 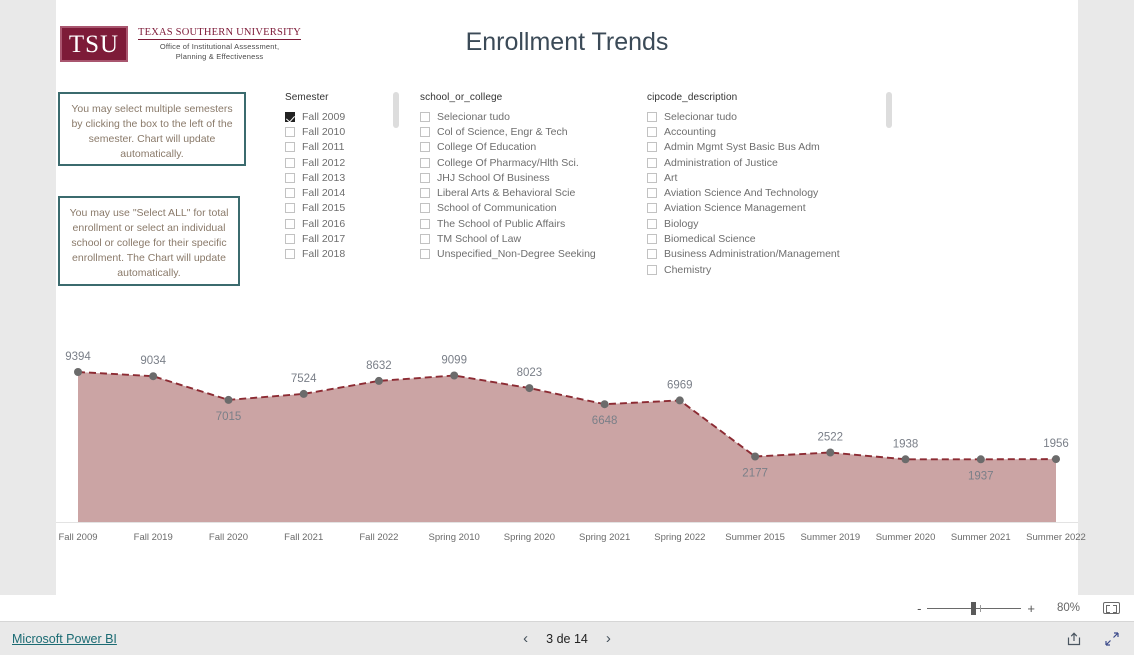 What do you see at coordinates (743, 147) in the screenshot?
I see `slicer-item: Admin Mgmt Syst Basic Bus Adm` at bounding box center [743, 147].